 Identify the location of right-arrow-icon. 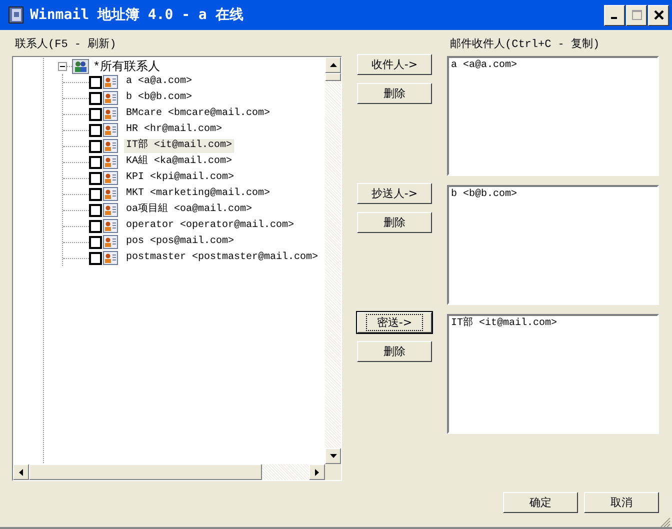
(317, 472).